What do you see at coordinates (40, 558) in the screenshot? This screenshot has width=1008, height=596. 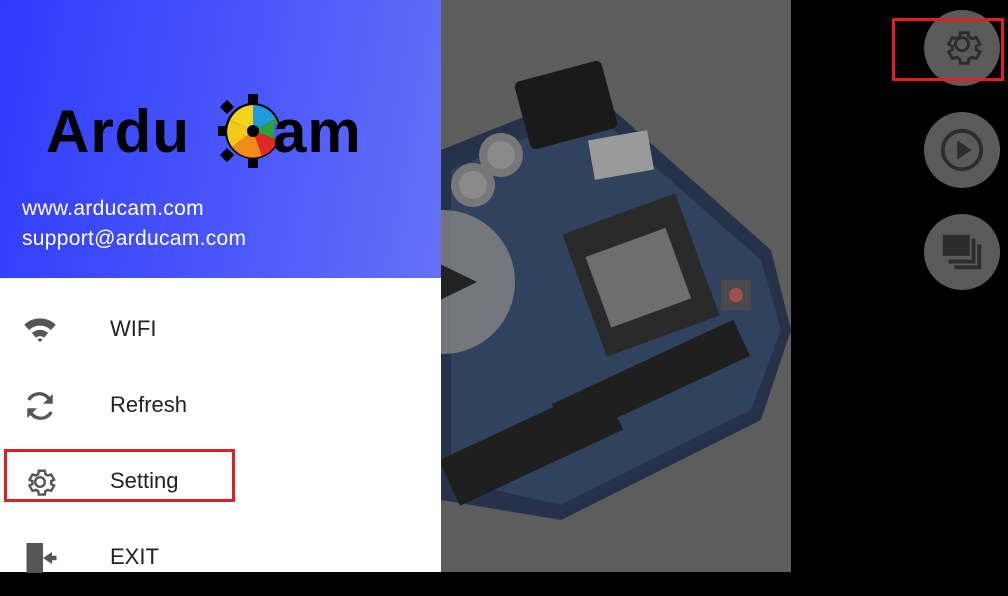 I see `exit-icon` at bounding box center [40, 558].